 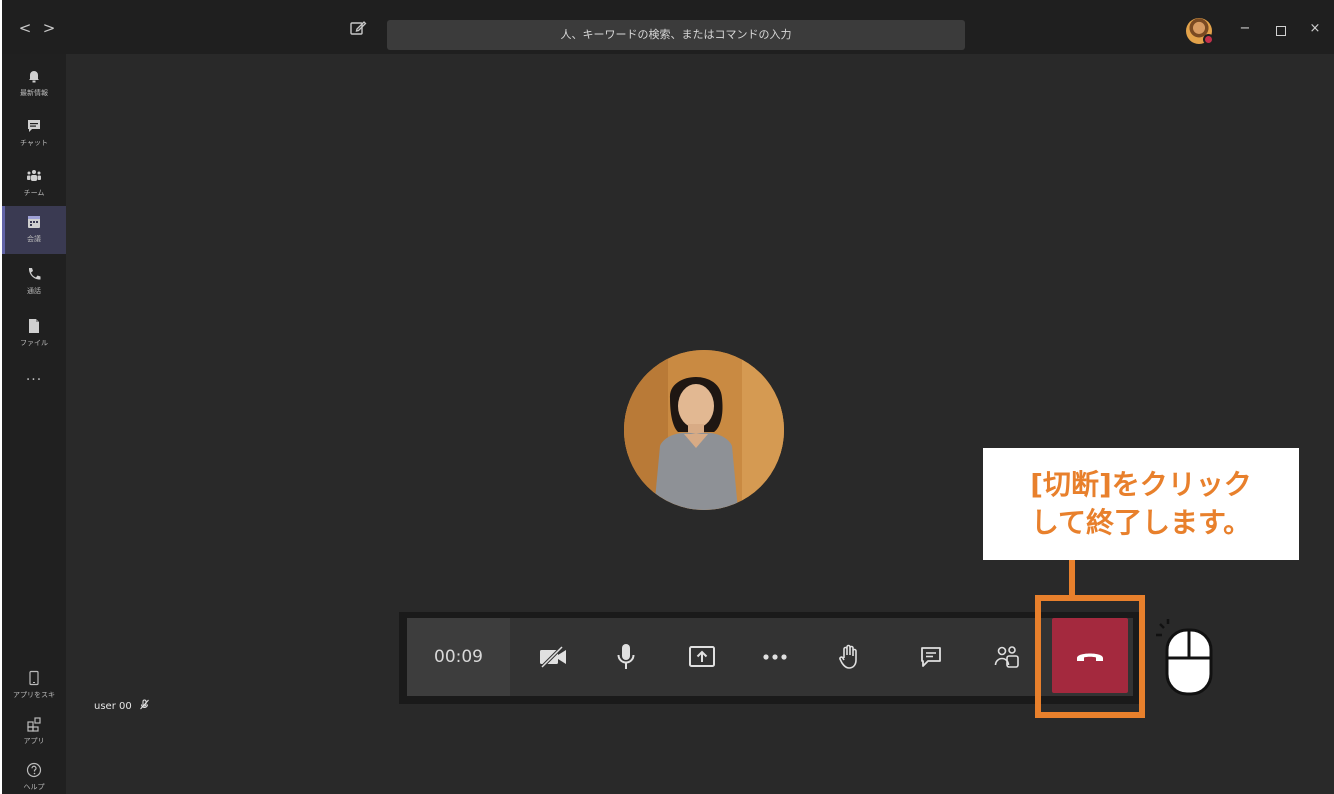 What do you see at coordinates (34, 326) in the screenshot?
I see `file-icon` at bounding box center [34, 326].